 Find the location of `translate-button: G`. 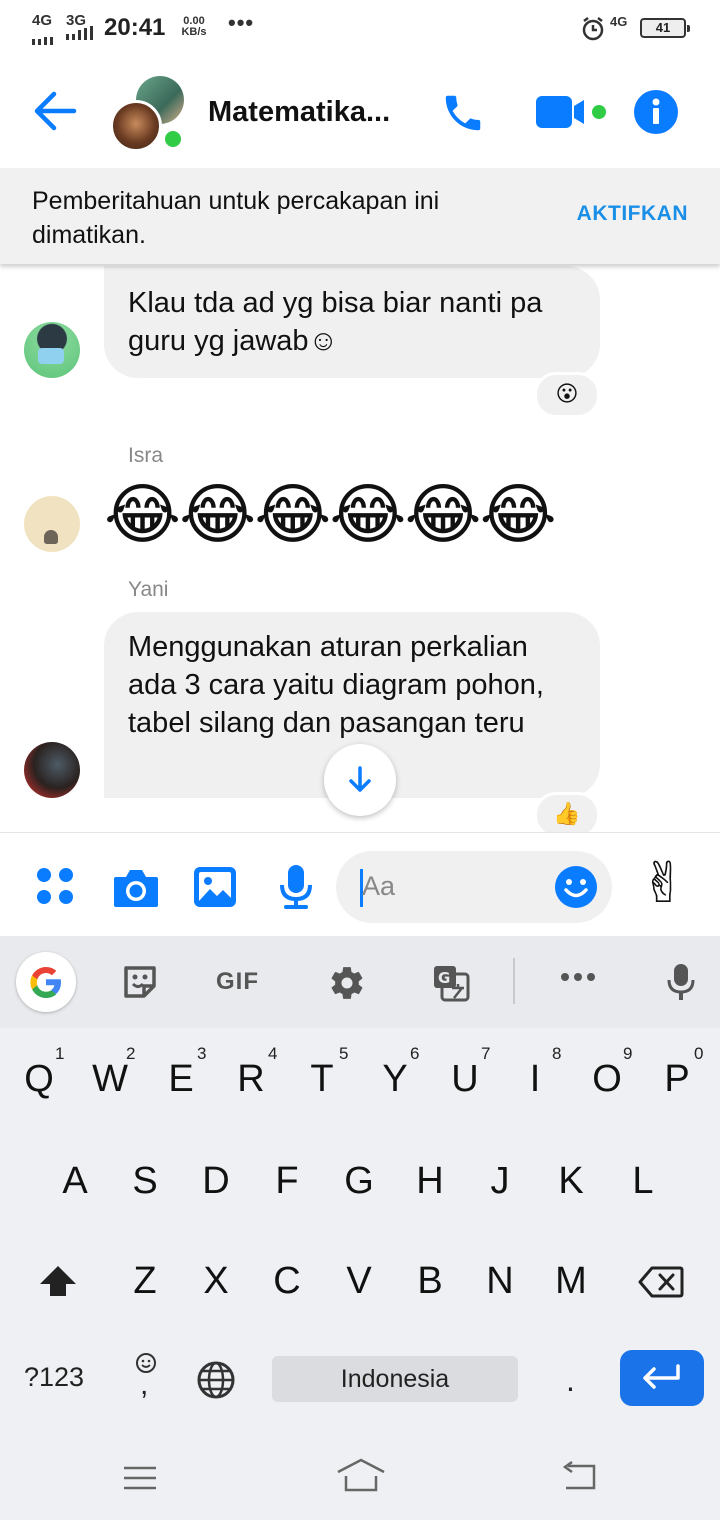

translate-button: G is located at coordinates (451, 985).